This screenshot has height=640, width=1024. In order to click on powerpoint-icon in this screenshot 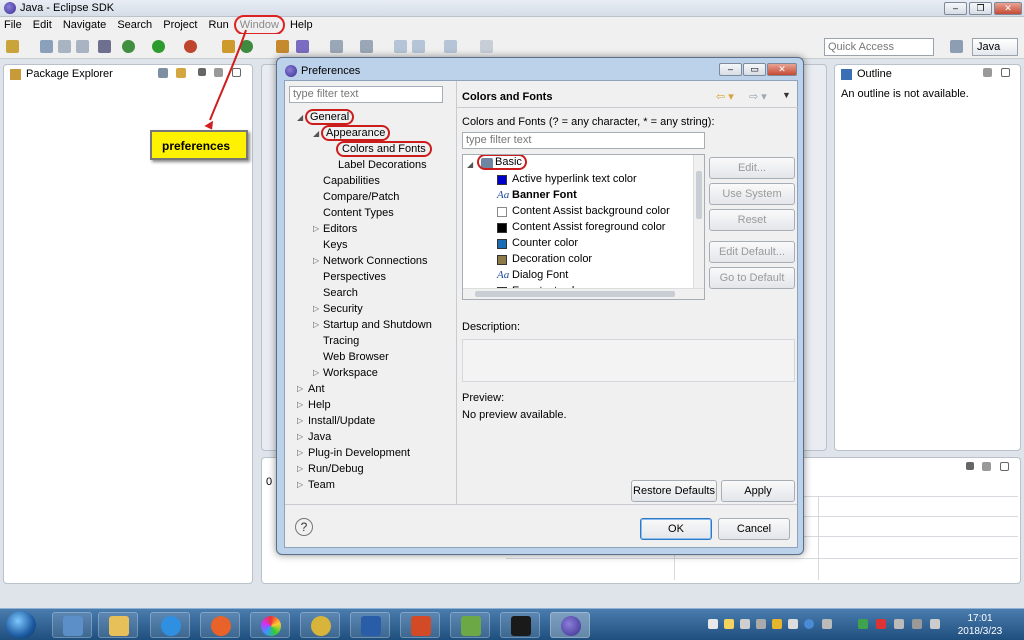, I will do `click(421, 626)`.